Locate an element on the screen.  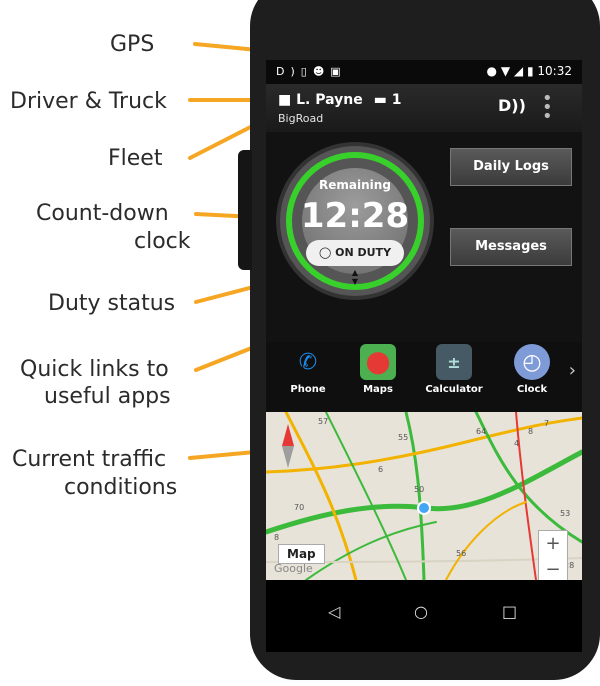
status-left-icons: D)▯☻▣ is located at coordinates (311, 71).